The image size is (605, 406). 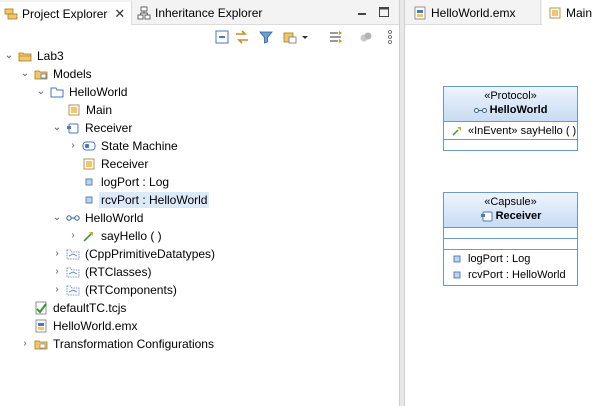 What do you see at coordinates (199, 74) in the screenshot?
I see `tree-item-models: ⌄ Models` at bounding box center [199, 74].